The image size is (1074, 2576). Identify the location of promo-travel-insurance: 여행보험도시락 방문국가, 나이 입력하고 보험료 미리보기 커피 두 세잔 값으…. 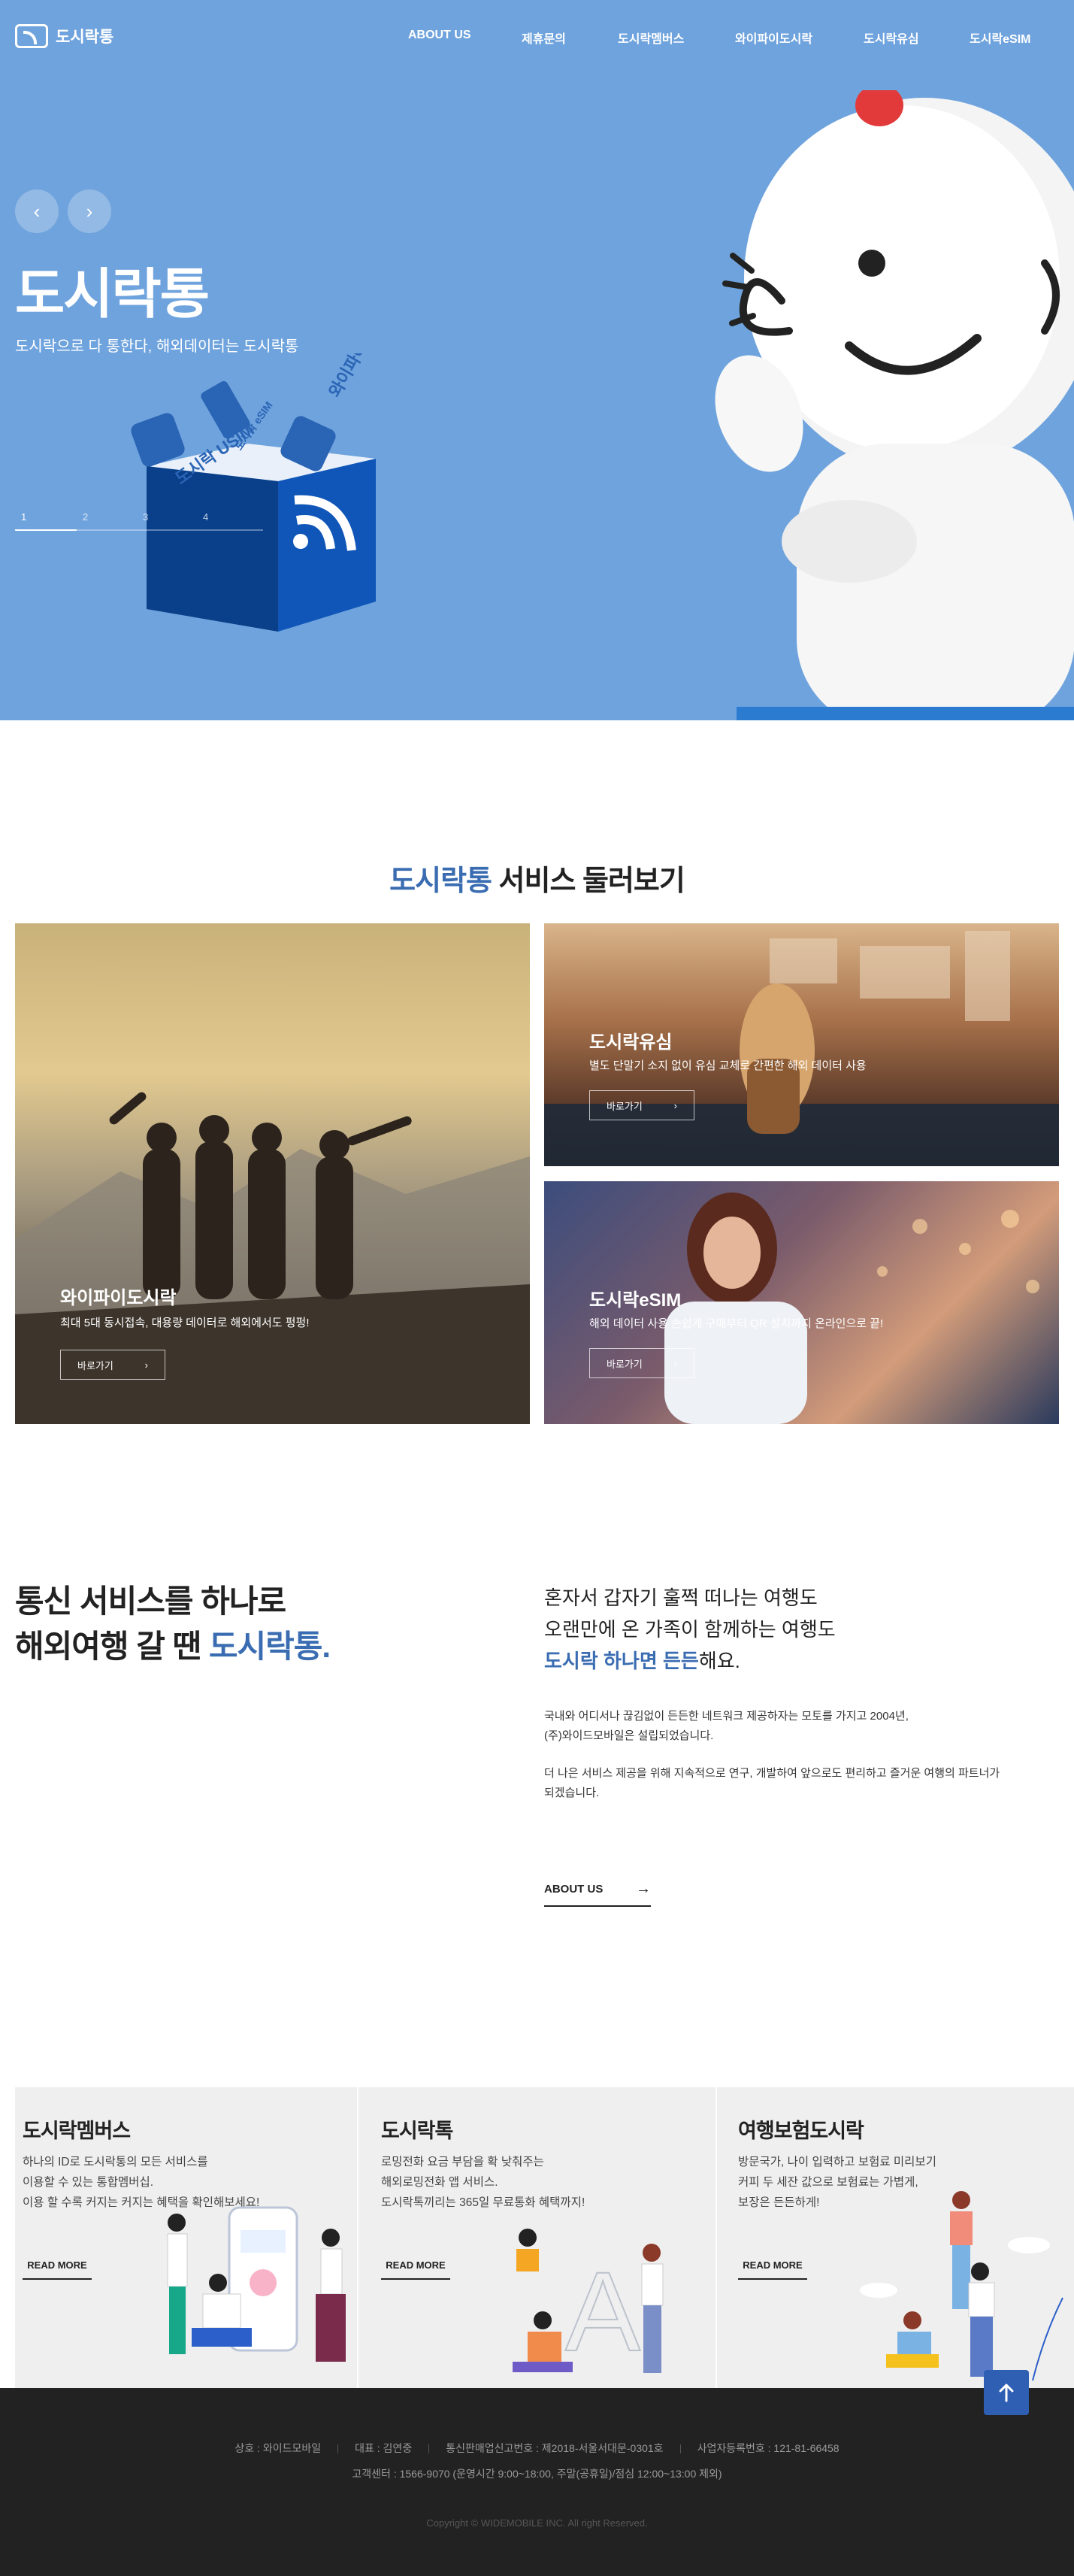
(895, 2237).